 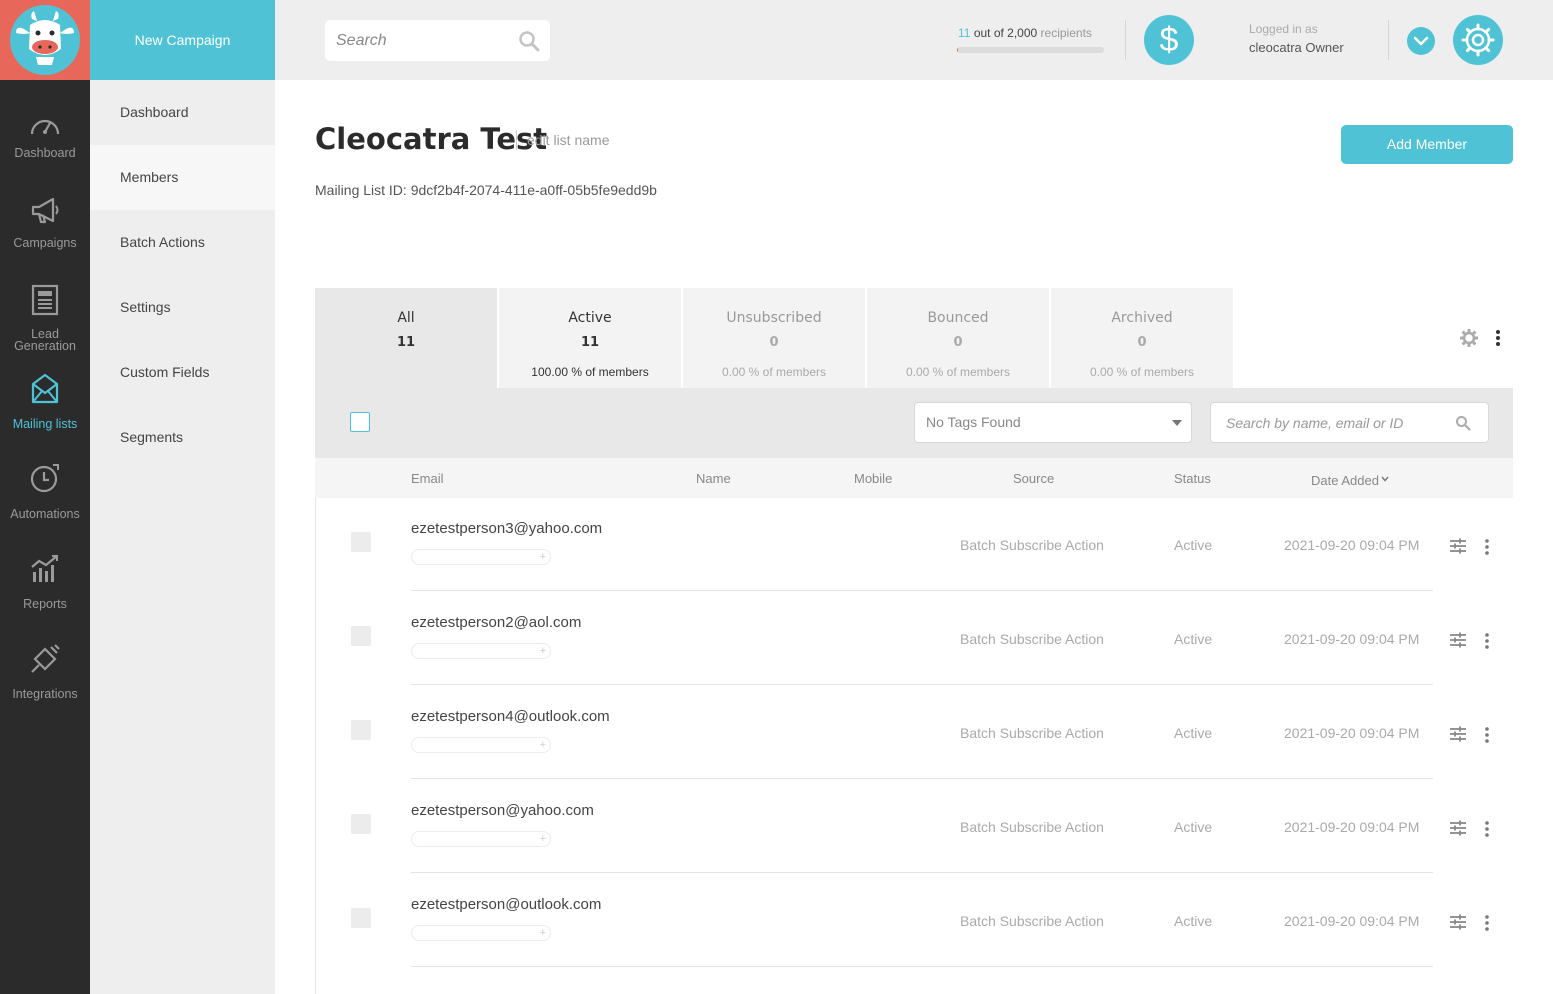 I want to click on tab-bounced: Bounced 0 0.00 % of members, so click(x=958, y=338).